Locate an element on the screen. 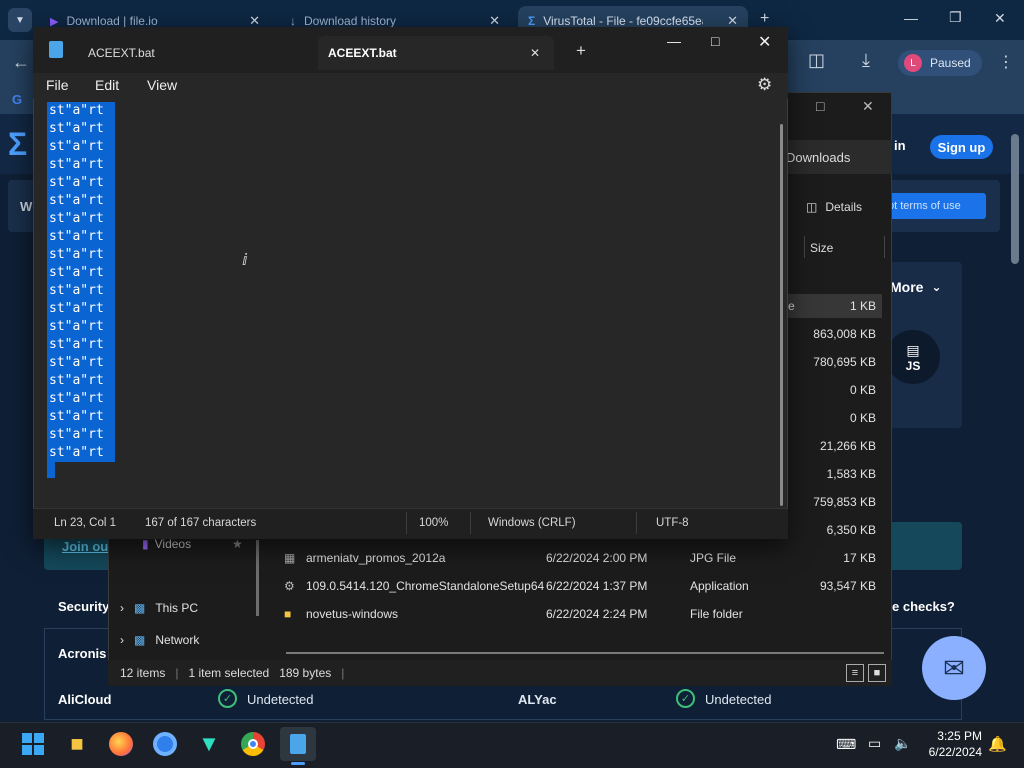  notepad-tab-active: ACEEXT.bat ✕ is located at coordinates (436, 53).